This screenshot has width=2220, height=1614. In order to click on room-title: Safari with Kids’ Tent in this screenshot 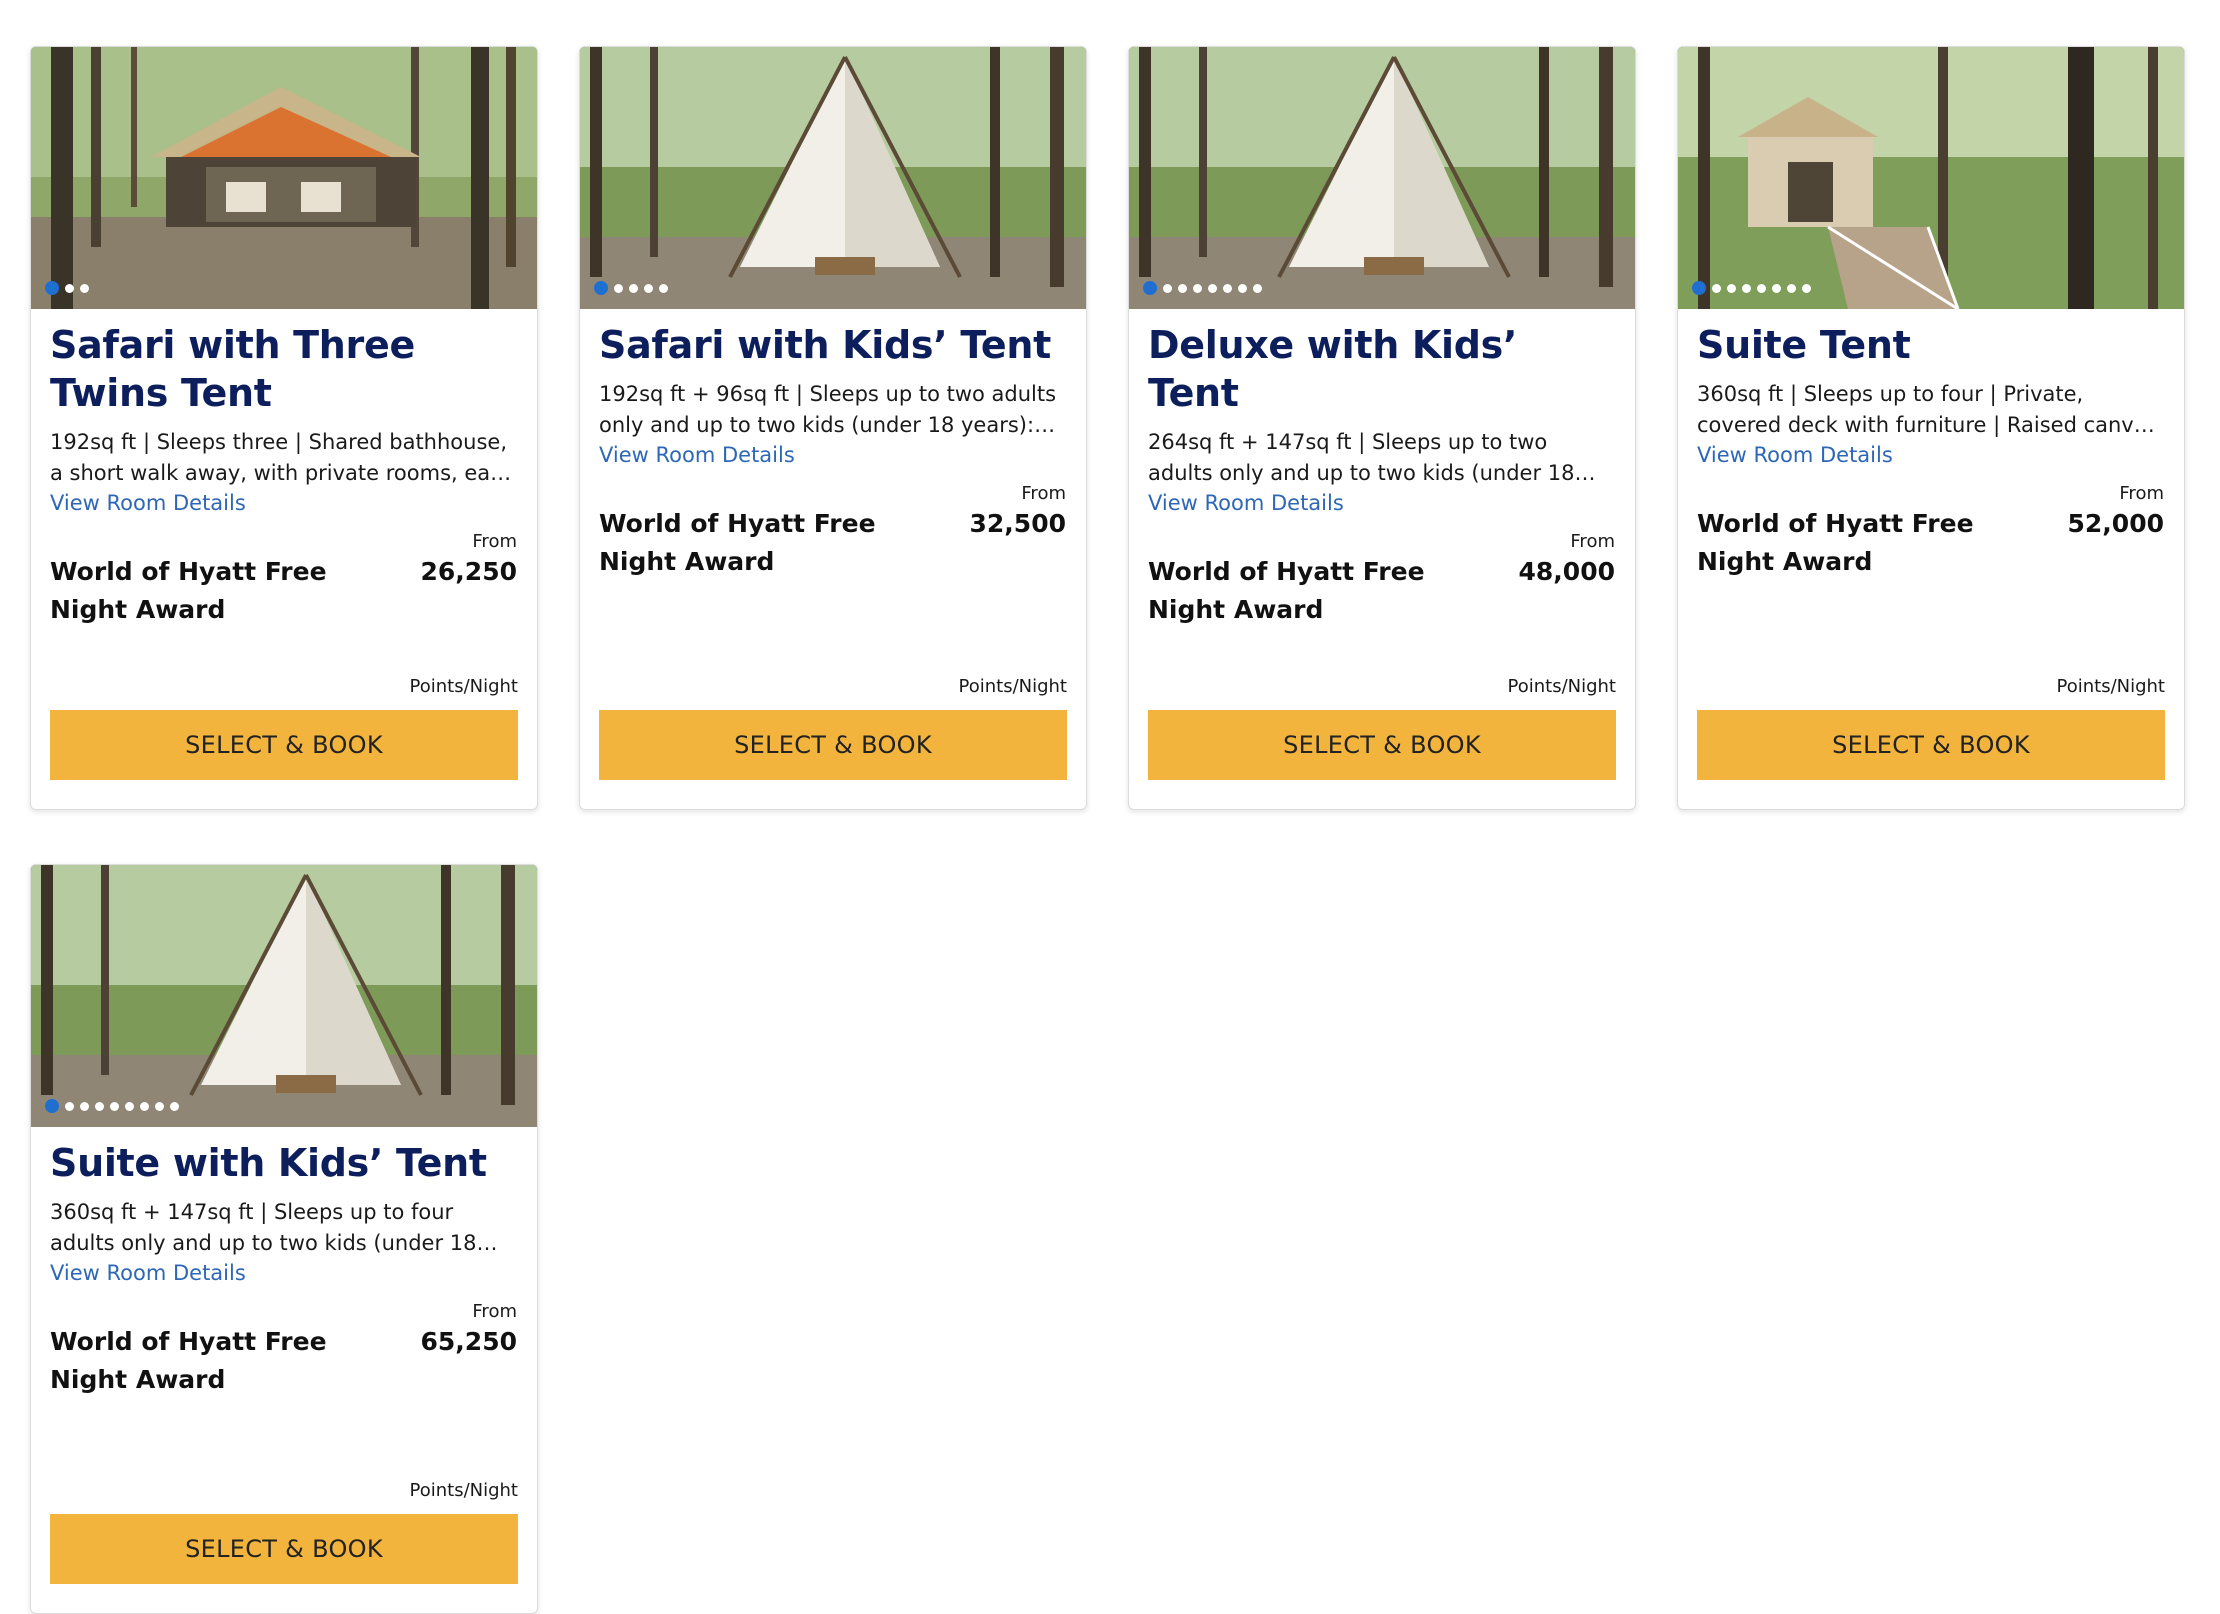, I will do `click(825, 345)`.